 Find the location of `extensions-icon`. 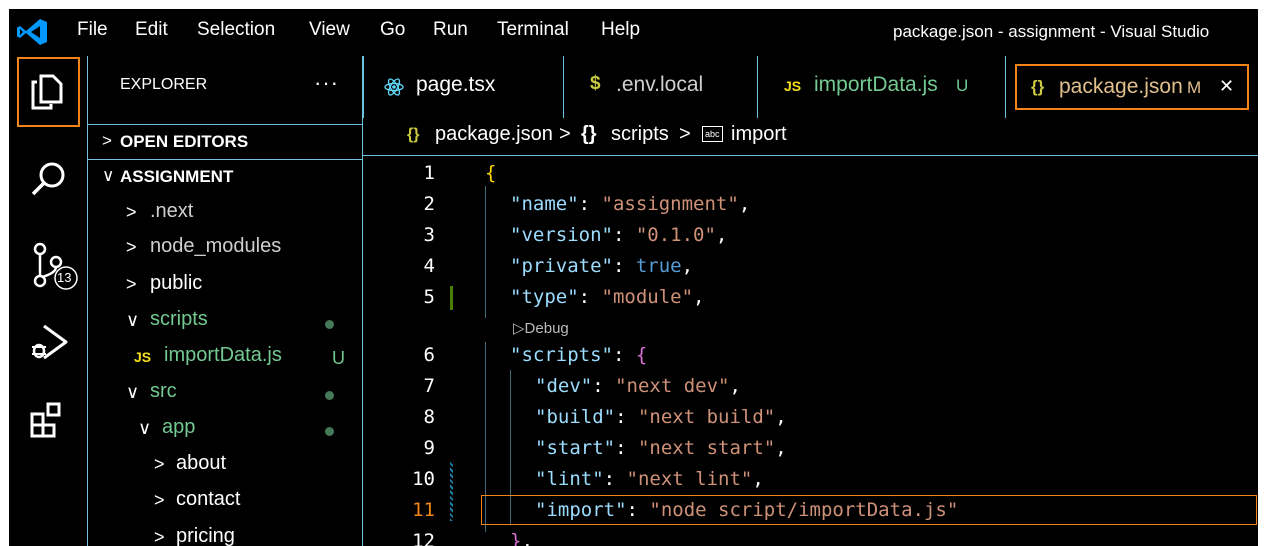

extensions-icon is located at coordinates (45, 420).